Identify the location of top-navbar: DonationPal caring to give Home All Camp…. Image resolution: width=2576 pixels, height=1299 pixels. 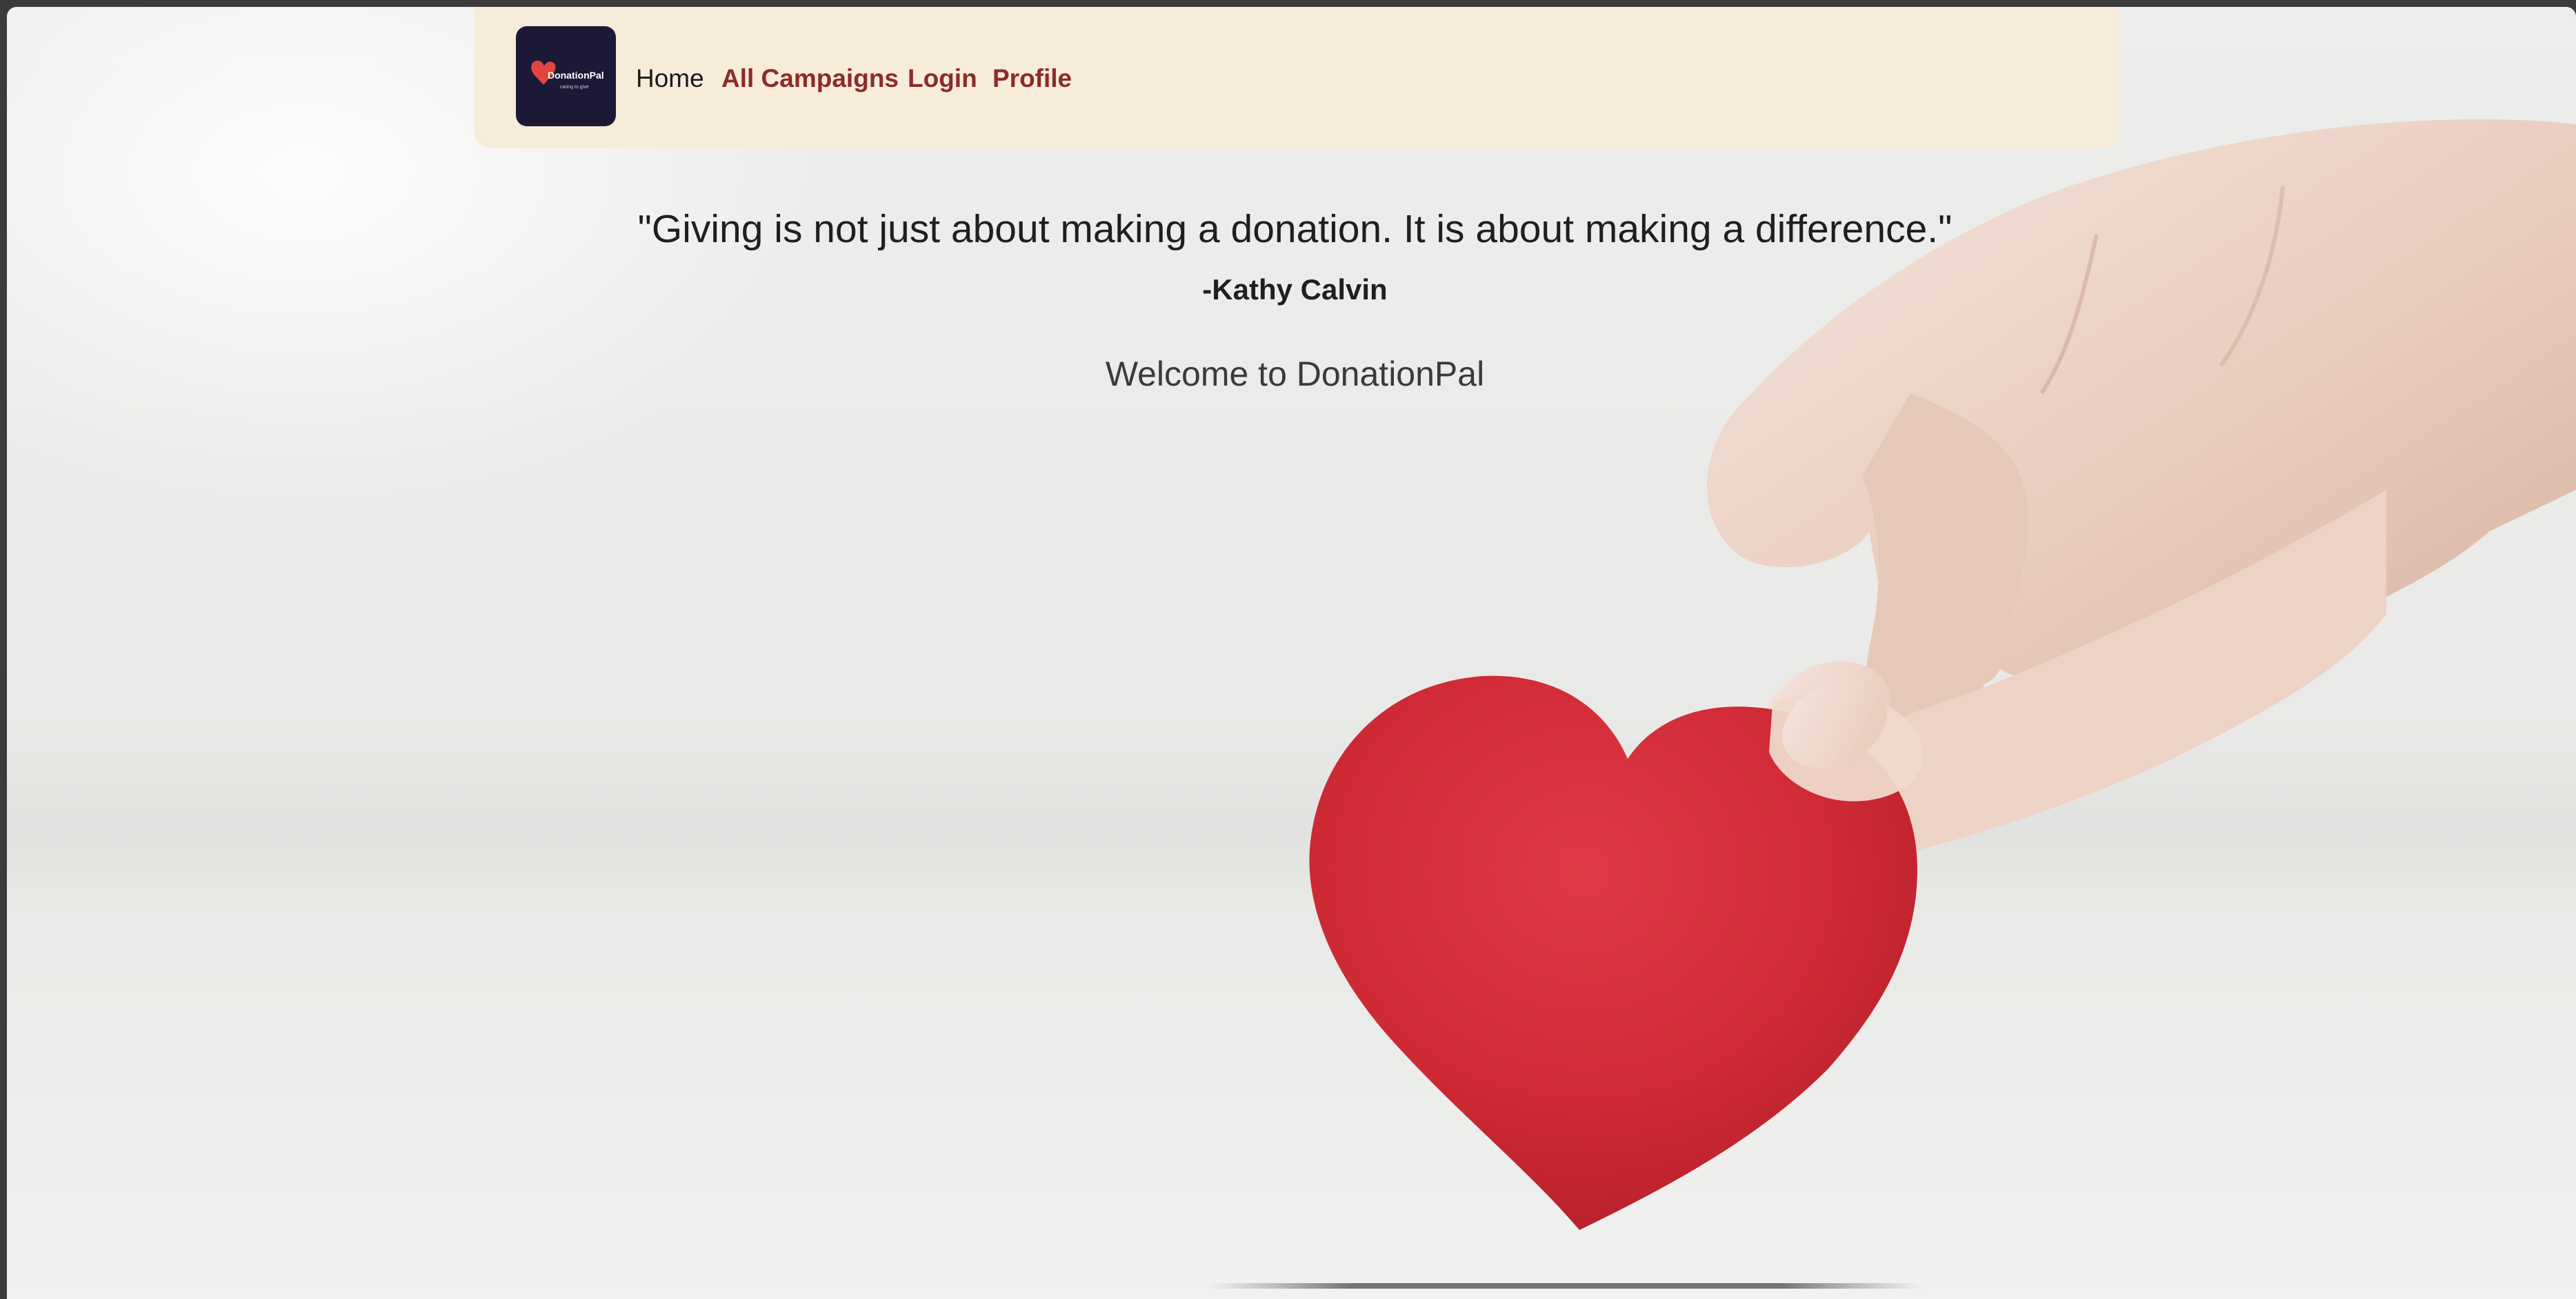
(1297, 77).